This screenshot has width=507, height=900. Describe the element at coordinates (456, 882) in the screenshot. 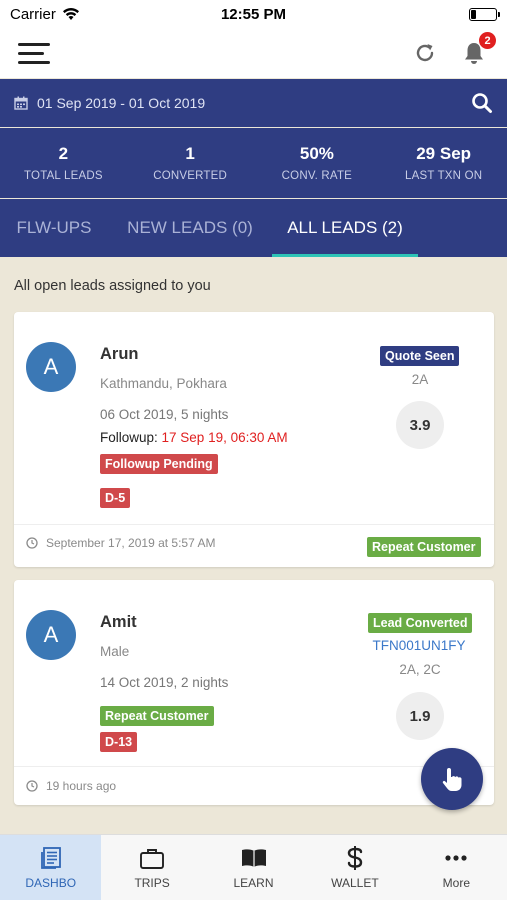

I see `nav-label: More` at that location.